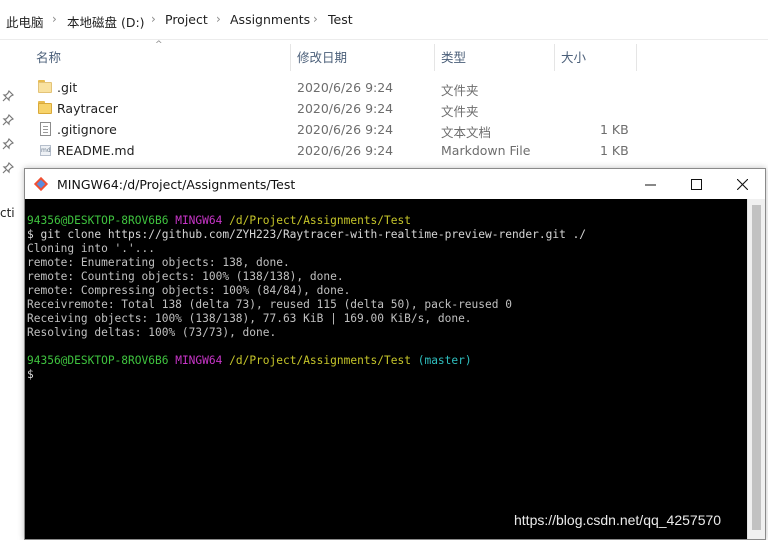  I want to click on maximize-icon, so click(696, 184).